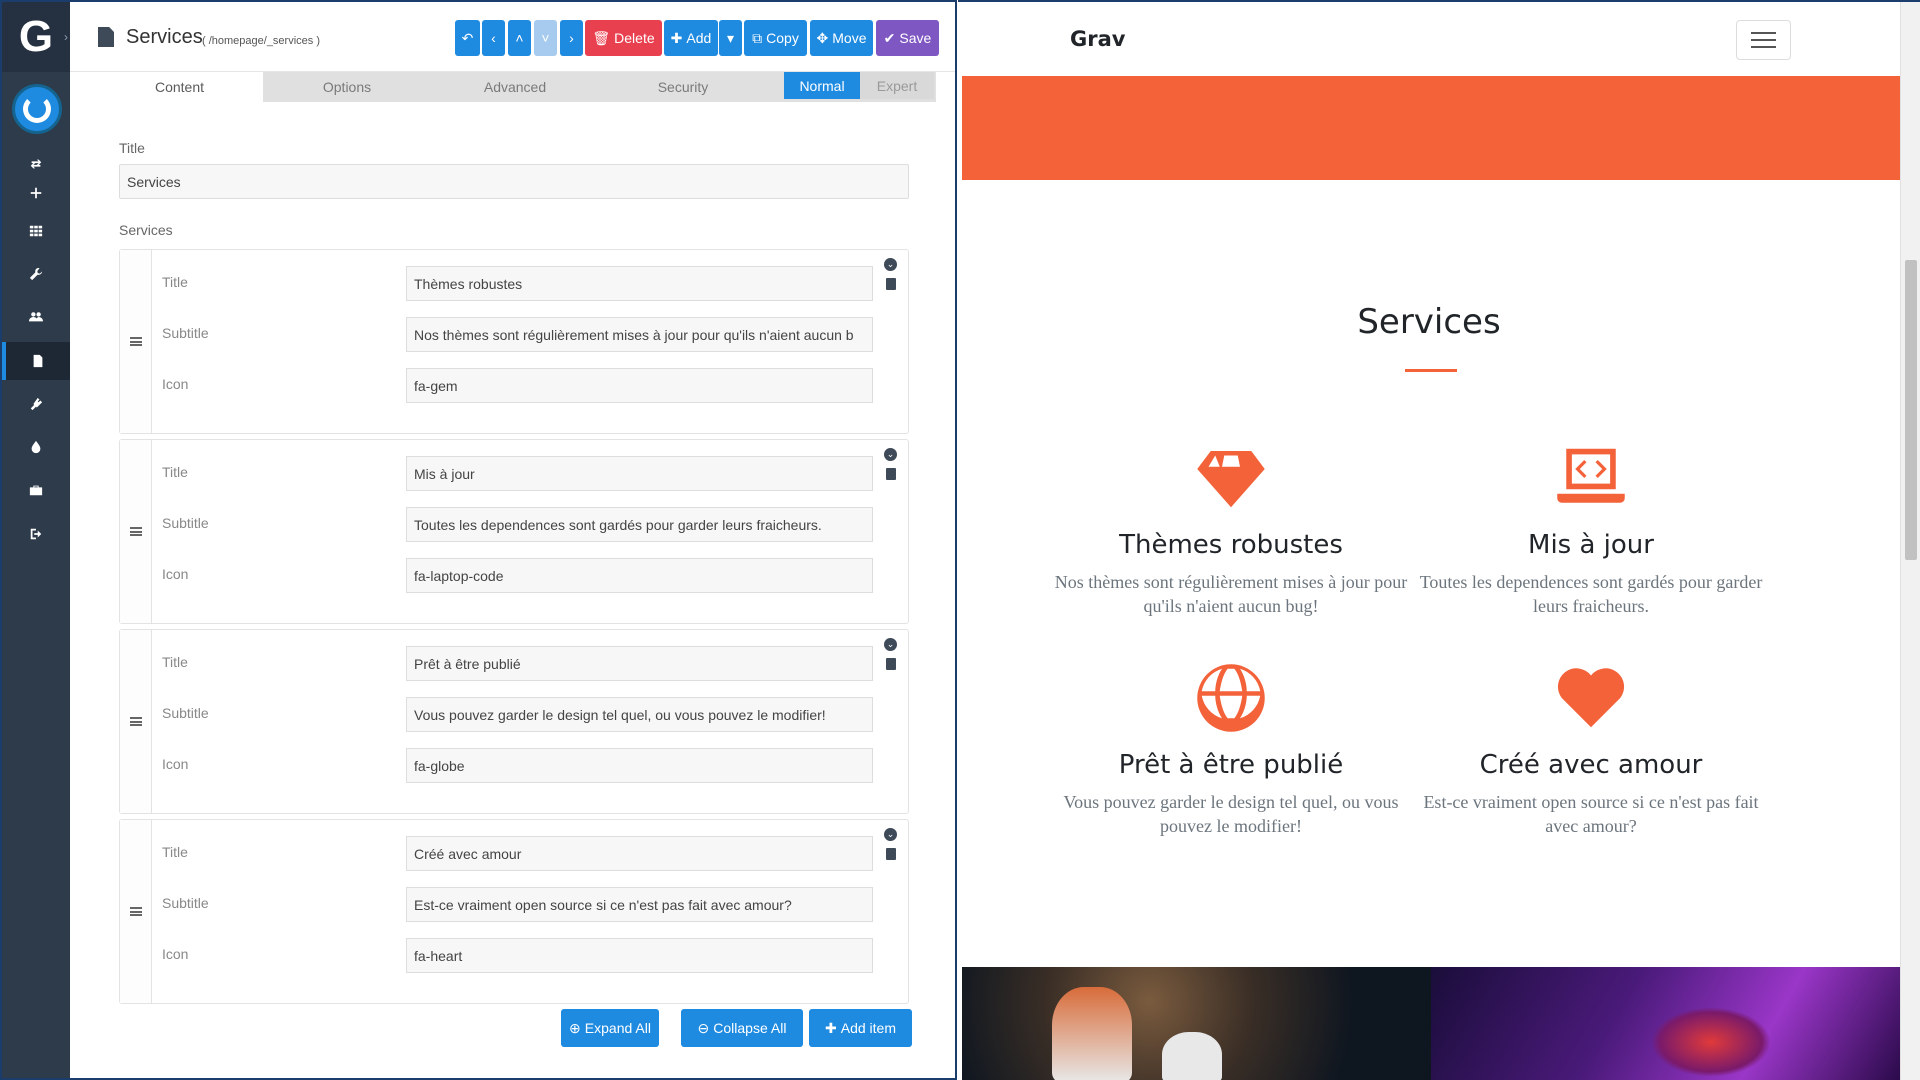 The height and width of the screenshot is (1080, 1920). What do you see at coordinates (37, 109) in the screenshot?
I see `user-avatar` at bounding box center [37, 109].